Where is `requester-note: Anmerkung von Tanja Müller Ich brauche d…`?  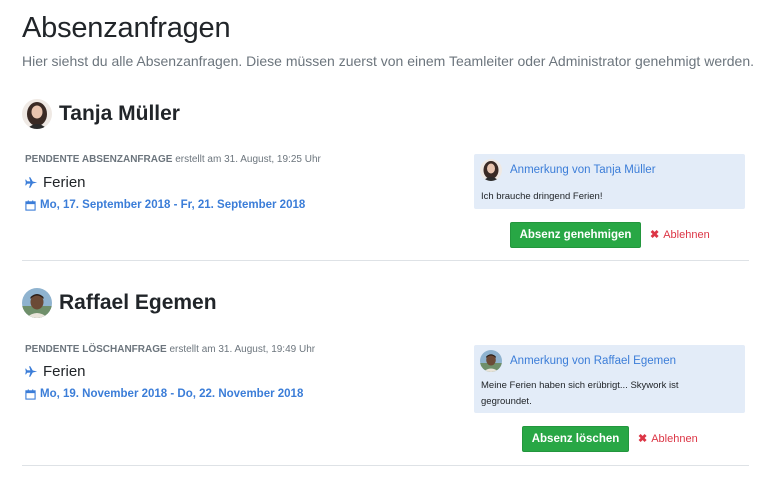 requester-note: Anmerkung von Tanja Müller Ich brauche d… is located at coordinates (609, 181).